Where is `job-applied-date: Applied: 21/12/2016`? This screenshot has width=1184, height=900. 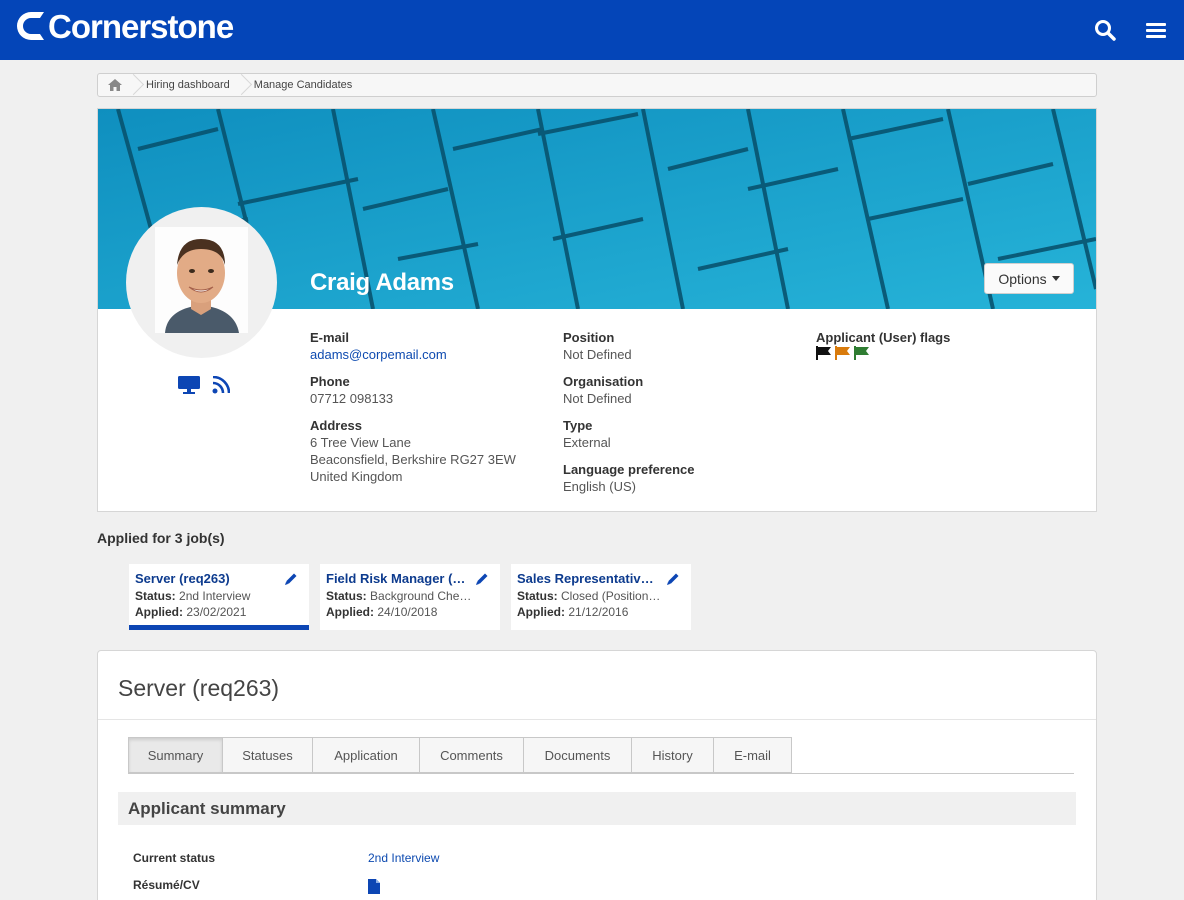 job-applied-date: Applied: 21/12/2016 is located at coordinates (573, 612).